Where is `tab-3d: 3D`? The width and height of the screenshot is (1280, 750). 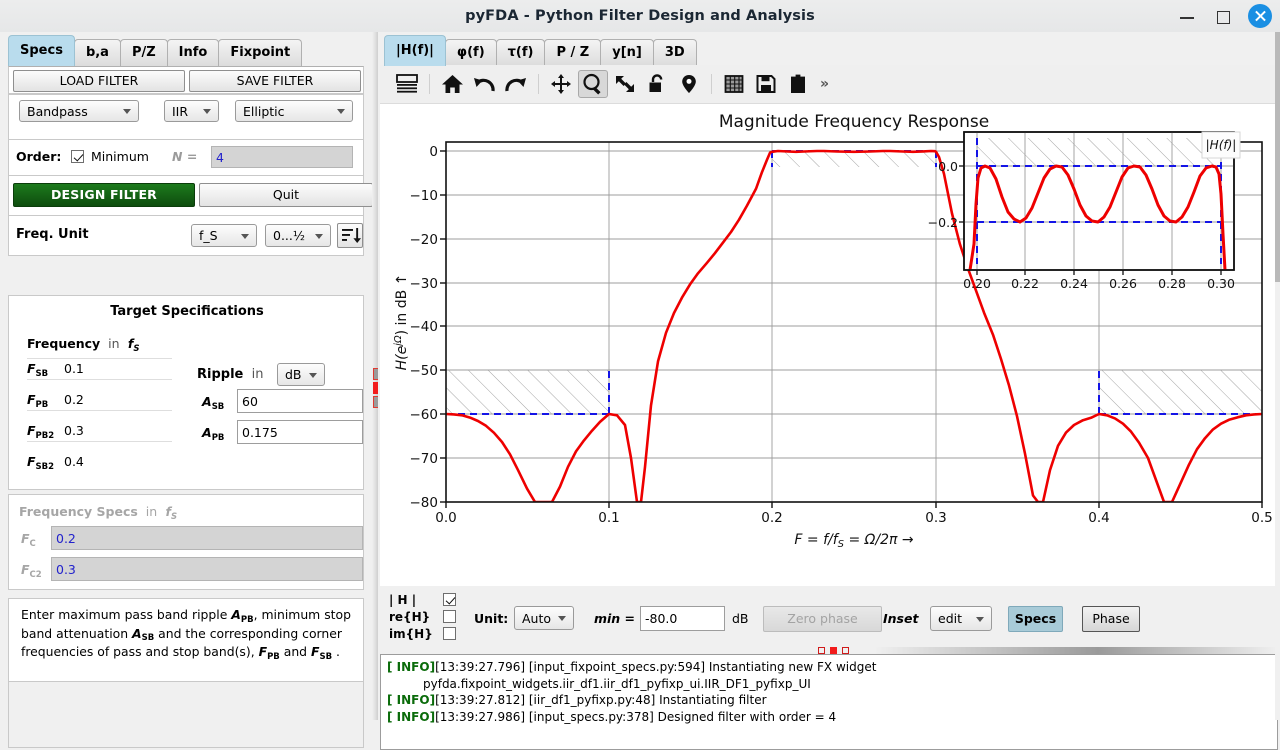 tab-3d: 3D is located at coordinates (674, 52).